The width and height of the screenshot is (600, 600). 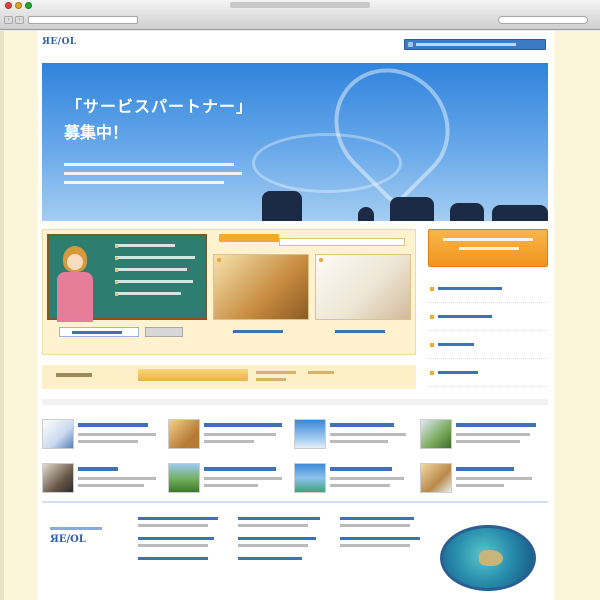 I want to click on service-secondary-button, so click(x=164, y=332).